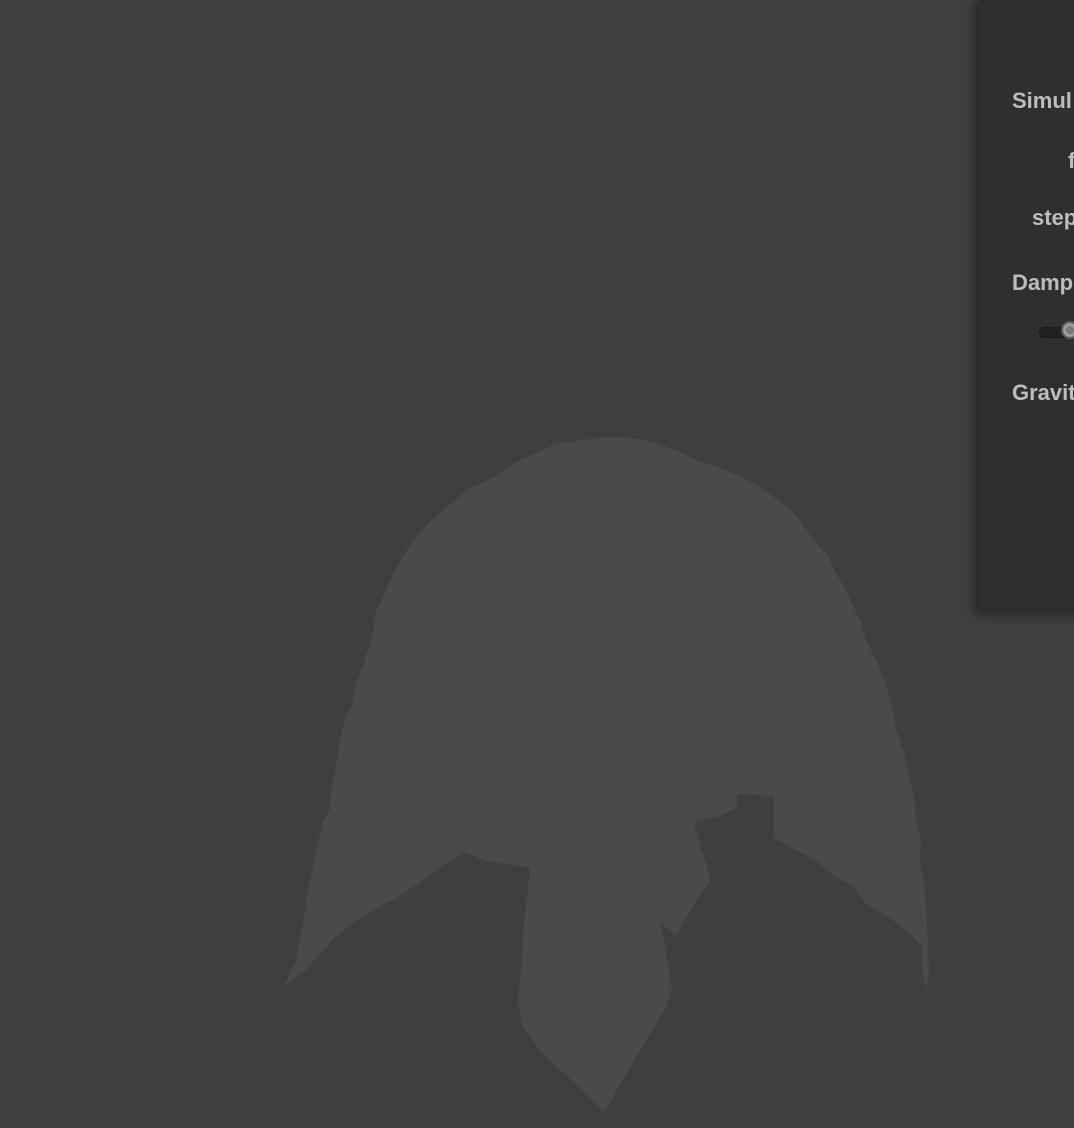 This screenshot has height=1128, width=1074. I want to click on steps-label: step, so click(1053, 217).